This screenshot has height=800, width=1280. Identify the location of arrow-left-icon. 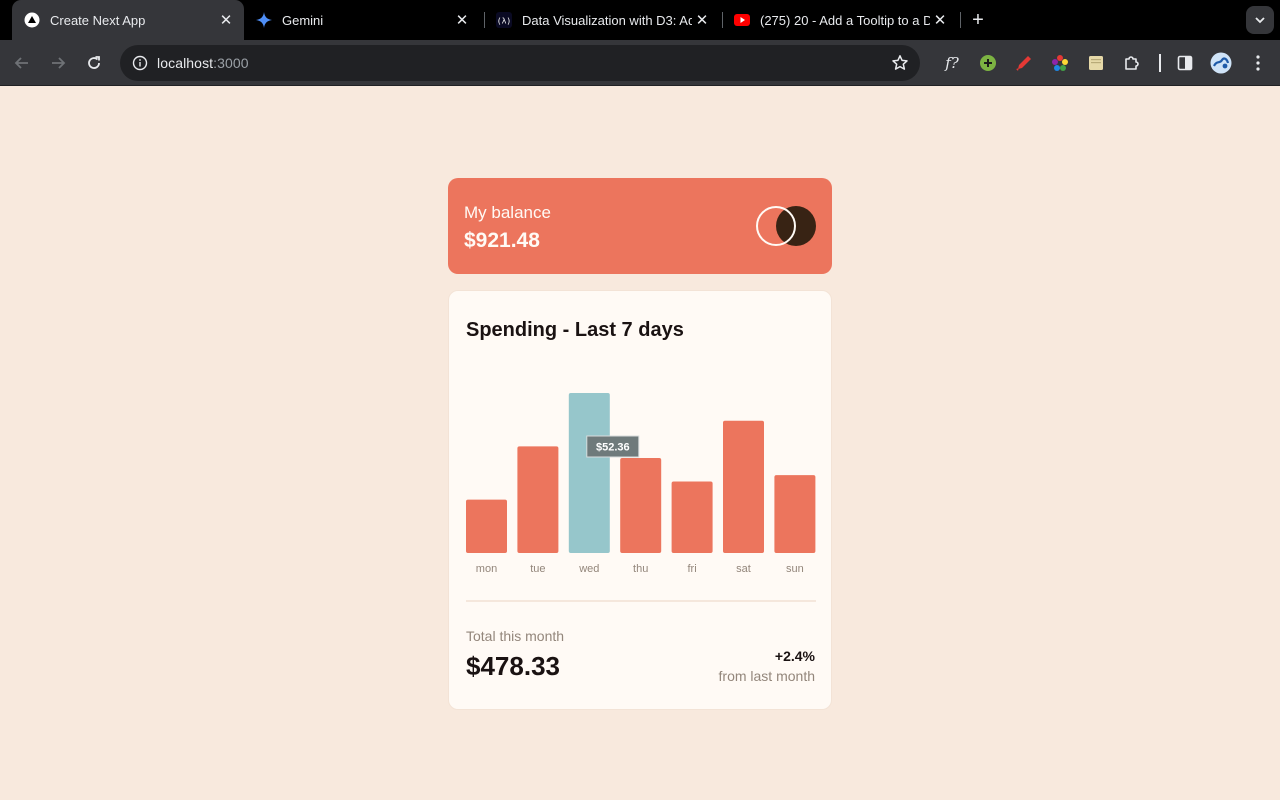
(21, 63).